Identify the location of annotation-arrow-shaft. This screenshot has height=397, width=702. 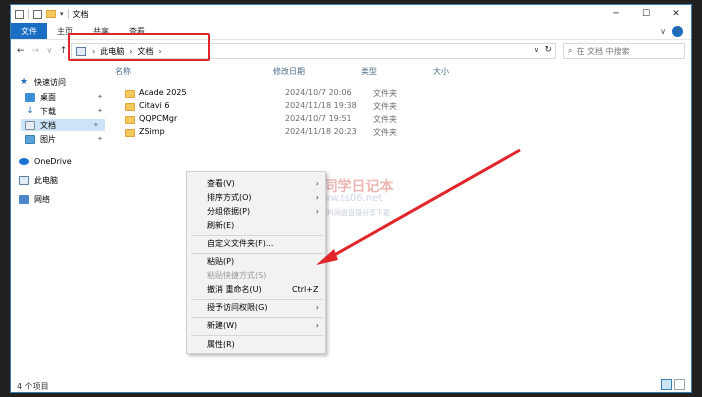
(421, 206).